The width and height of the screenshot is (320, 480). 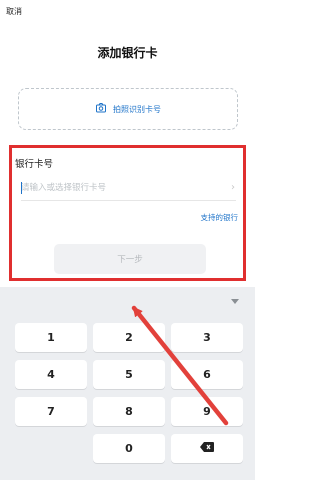 What do you see at coordinates (207, 411) in the screenshot?
I see `key-9: 9` at bounding box center [207, 411].